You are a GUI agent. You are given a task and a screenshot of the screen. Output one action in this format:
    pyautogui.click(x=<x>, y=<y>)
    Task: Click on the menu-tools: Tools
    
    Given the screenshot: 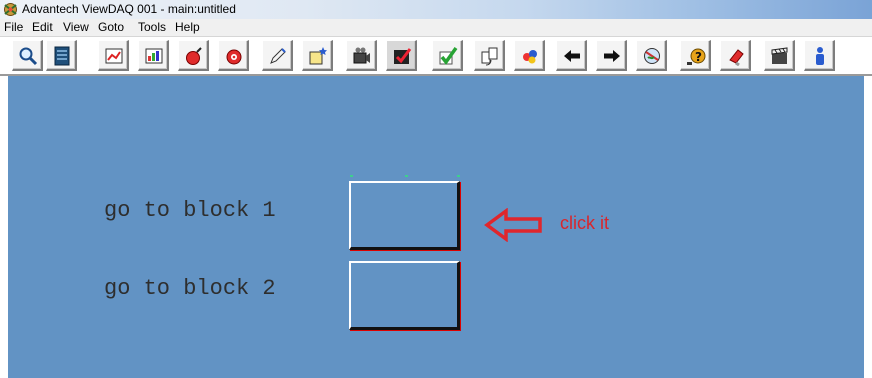 What is the action you would take?
    pyautogui.click(x=152, y=27)
    